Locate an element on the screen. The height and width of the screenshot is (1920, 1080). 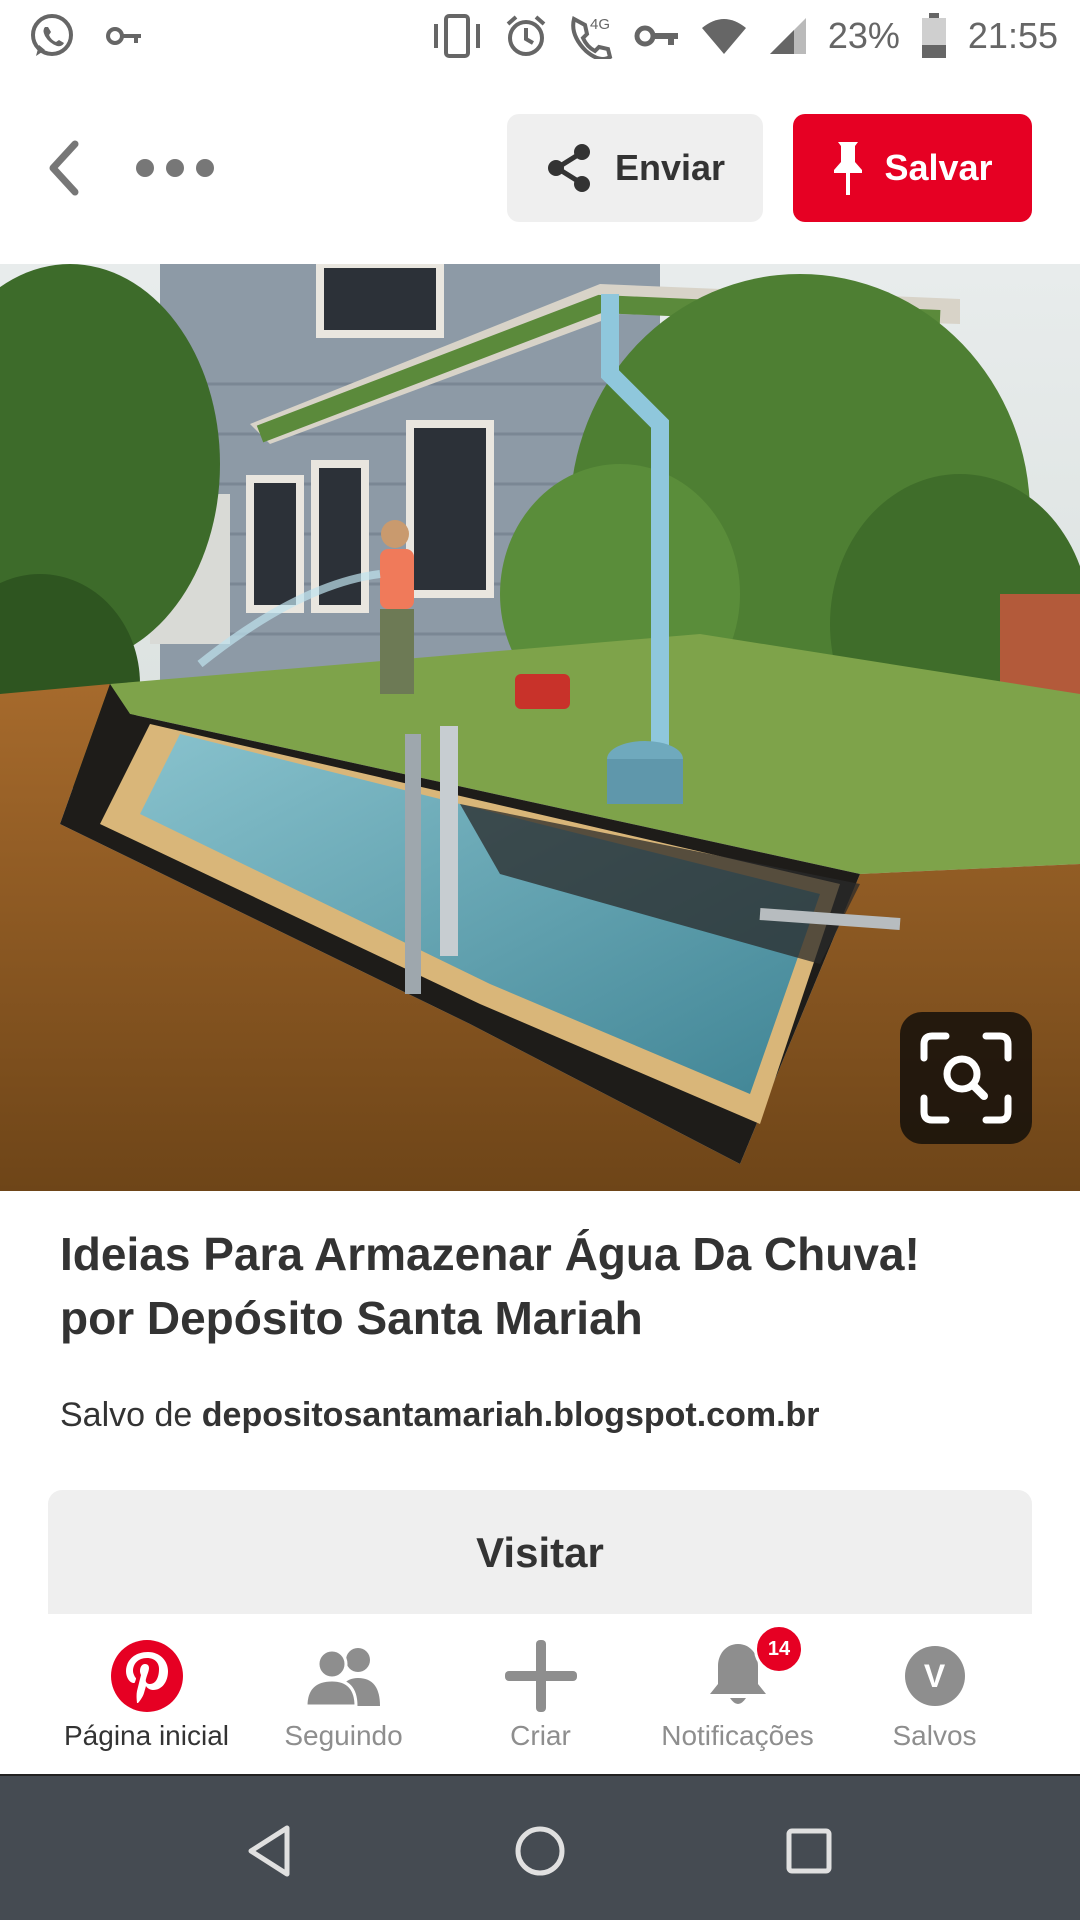
pin-author-line: por Depósito Santa Mariah is located at coordinates (351, 1318).